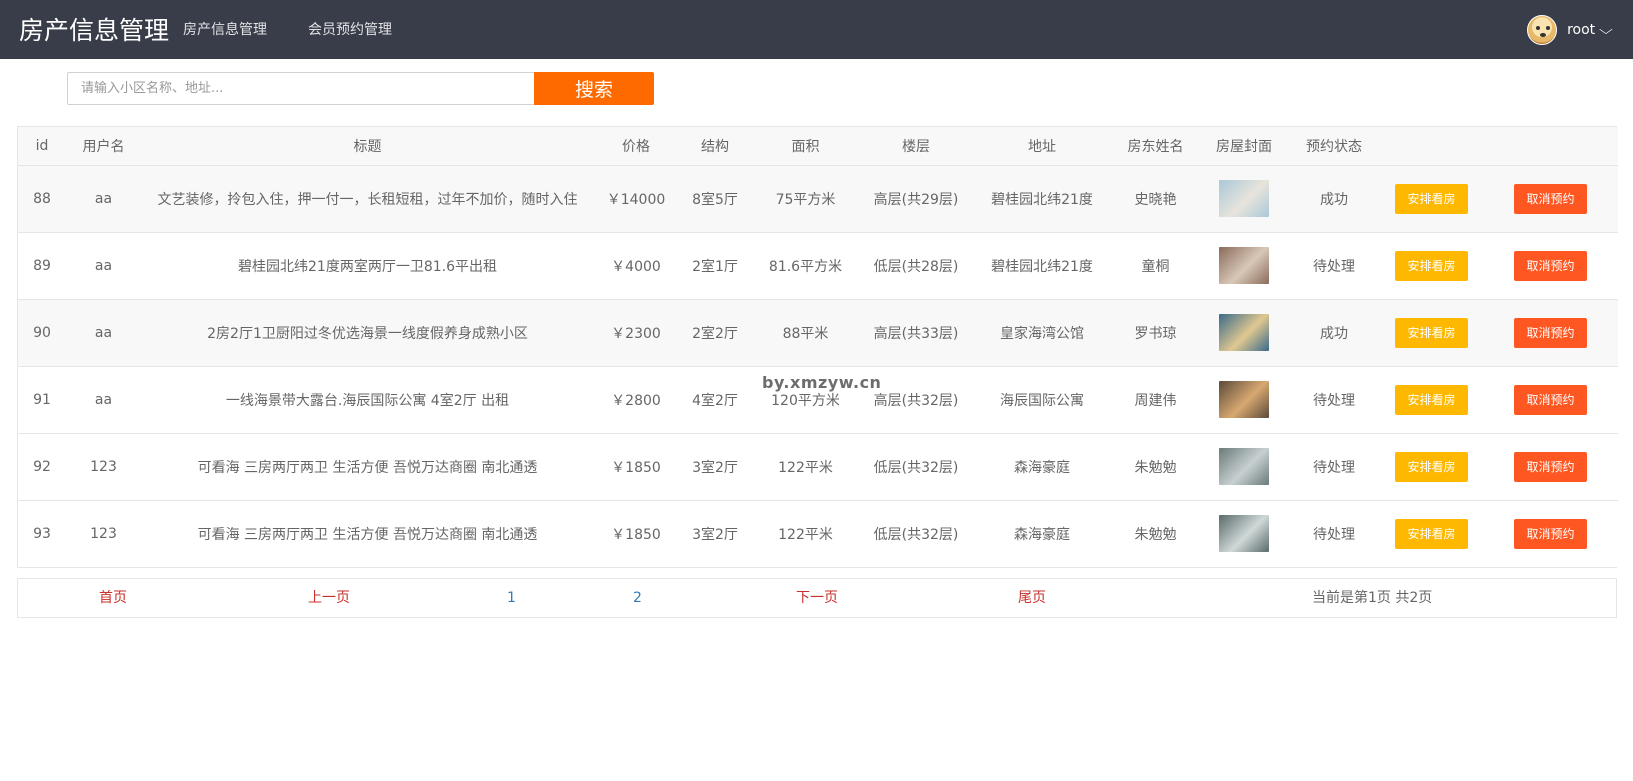  What do you see at coordinates (42, 466) in the screenshot?
I see `cell-id: 92` at bounding box center [42, 466].